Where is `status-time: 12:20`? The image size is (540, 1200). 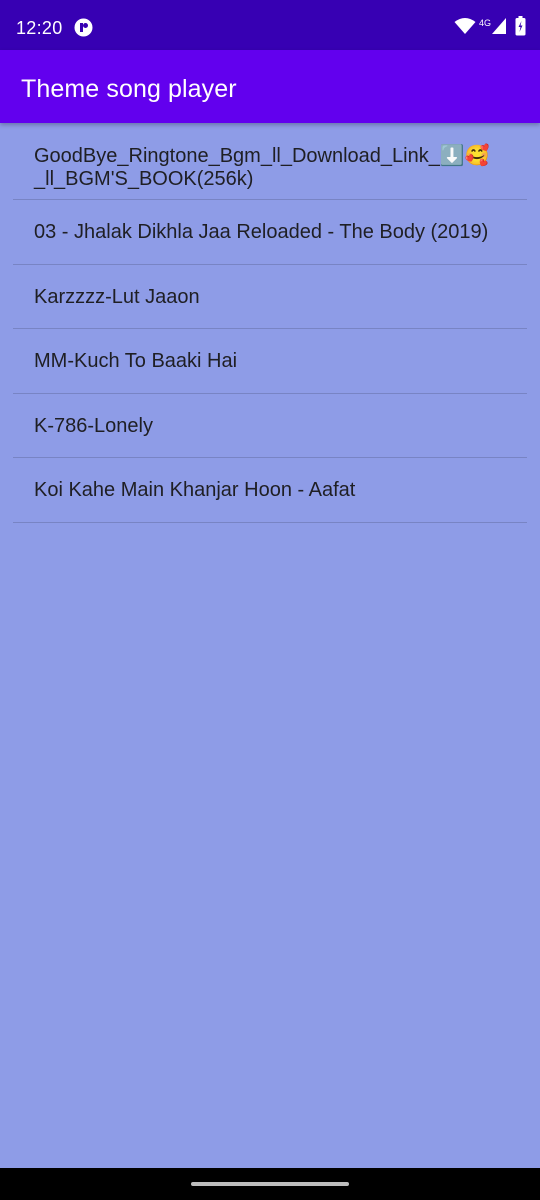 status-time: 12:20 is located at coordinates (39, 28).